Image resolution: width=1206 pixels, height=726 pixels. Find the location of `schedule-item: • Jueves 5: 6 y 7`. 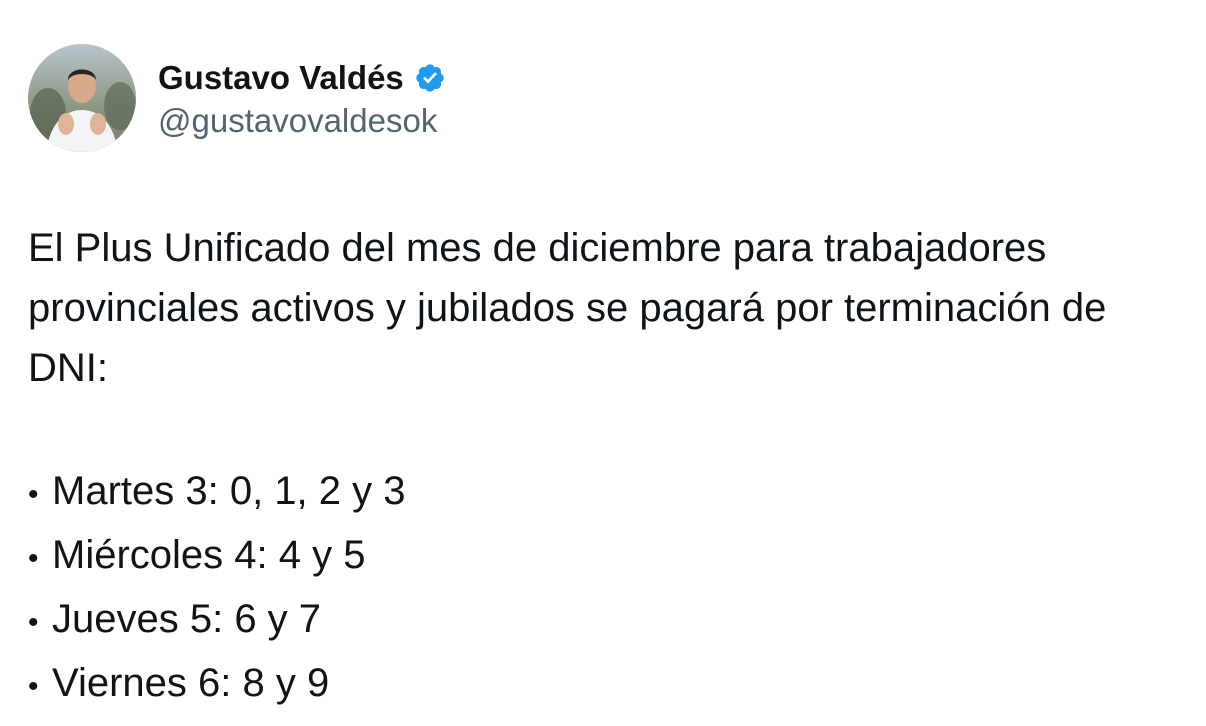

schedule-item: • Jueves 5: 6 y 7 is located at coordinates (217, 621).